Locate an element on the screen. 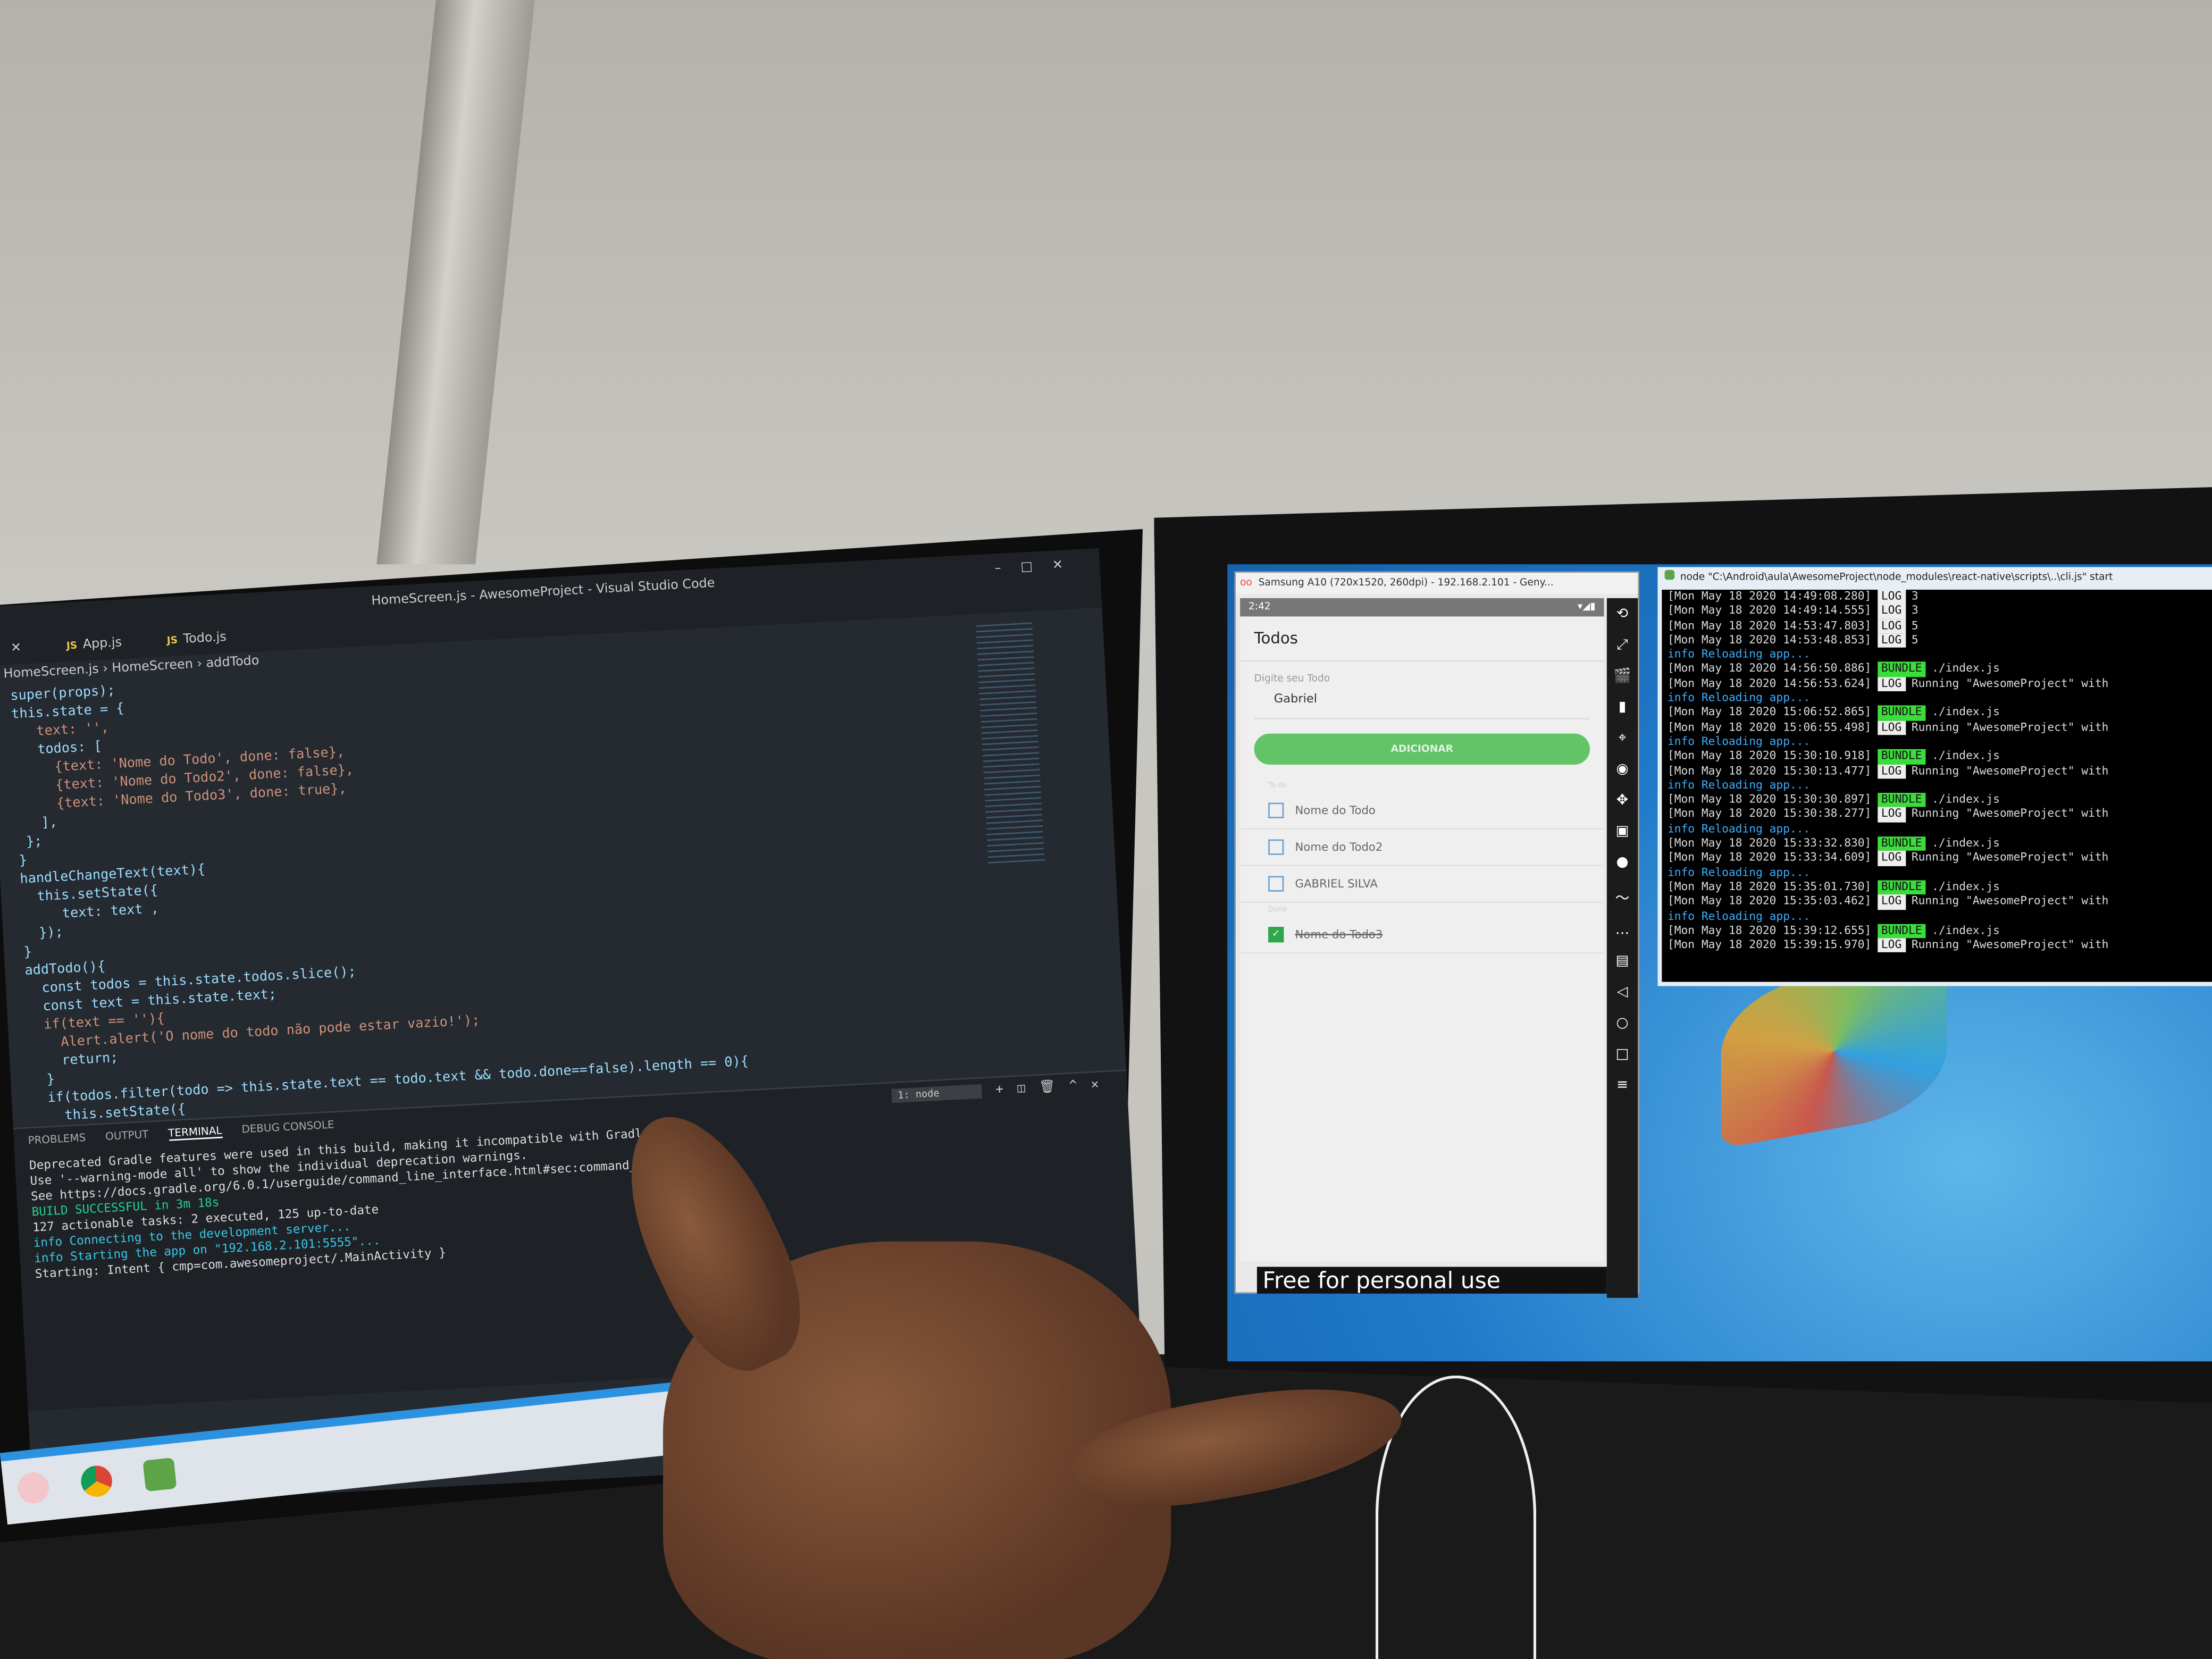 Image resolution: width=2212 pixels, height=1659 pixels. todo-text: Nome do Todo3 is located at coordinates (1339, 934).